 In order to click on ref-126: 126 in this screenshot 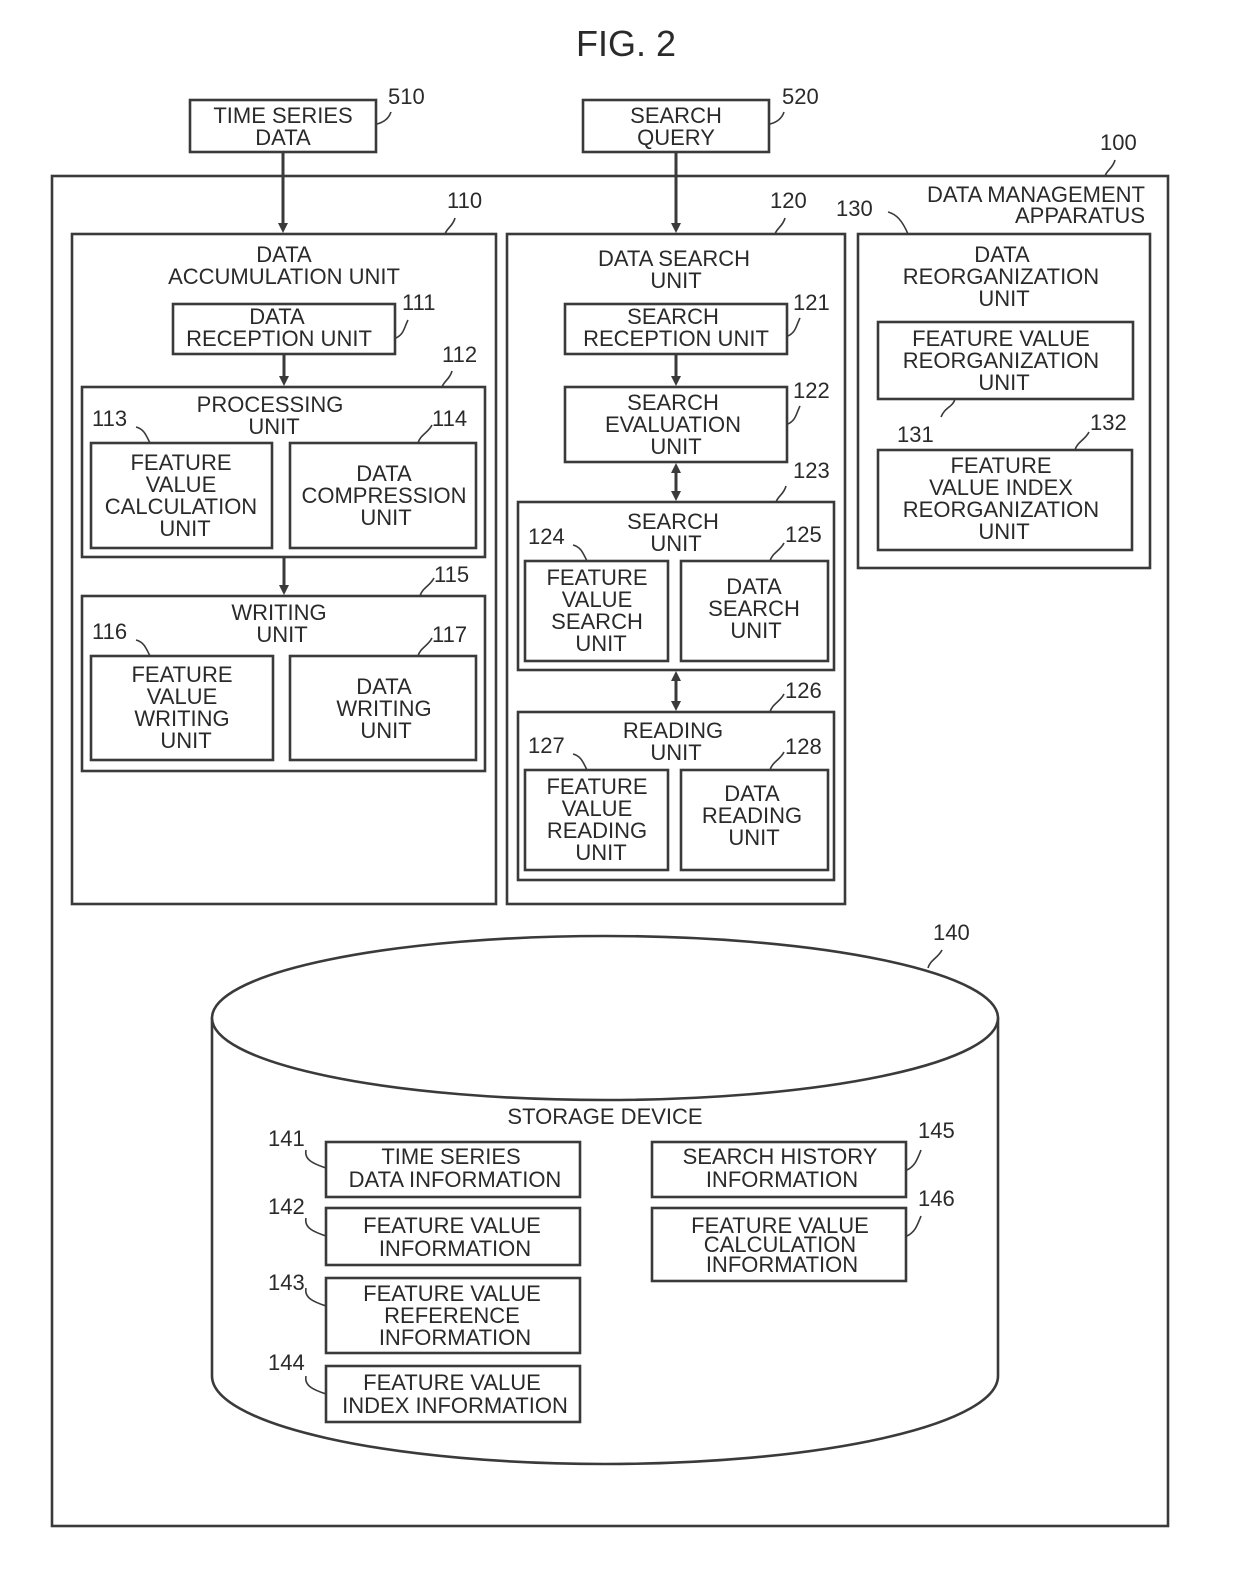, I will do `click(803, 690)`.